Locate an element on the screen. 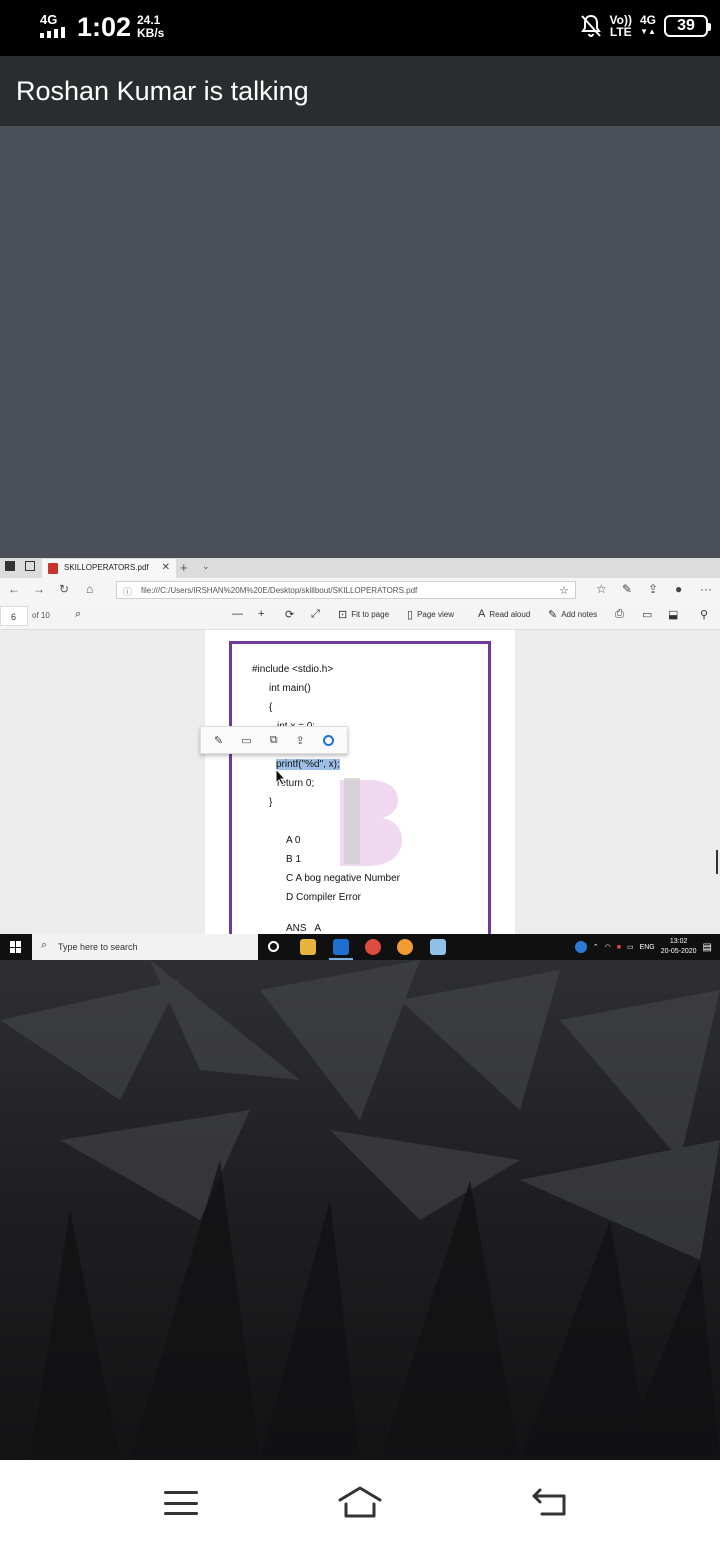 The width and height of the screenshot is (720, 1544). page-view-button: ▯ Page view is located at coordinates (430, 614).